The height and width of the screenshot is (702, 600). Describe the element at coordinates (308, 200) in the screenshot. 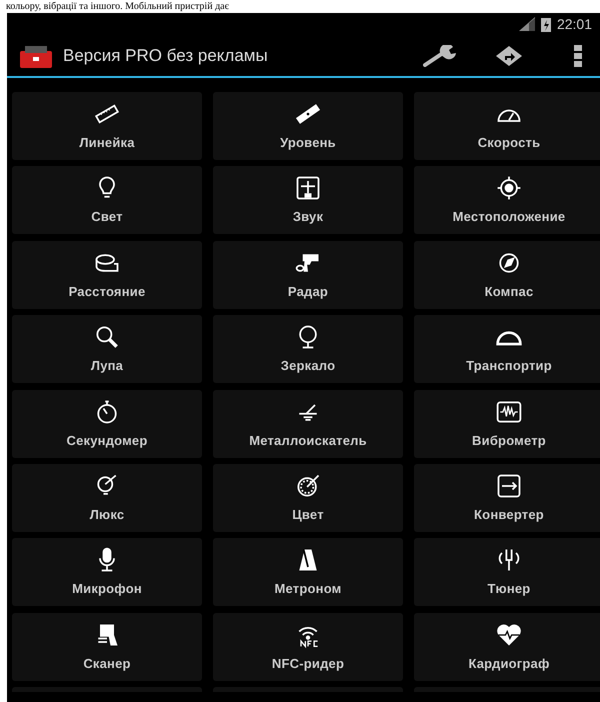

I see `tool-tile: Звук` at that location.